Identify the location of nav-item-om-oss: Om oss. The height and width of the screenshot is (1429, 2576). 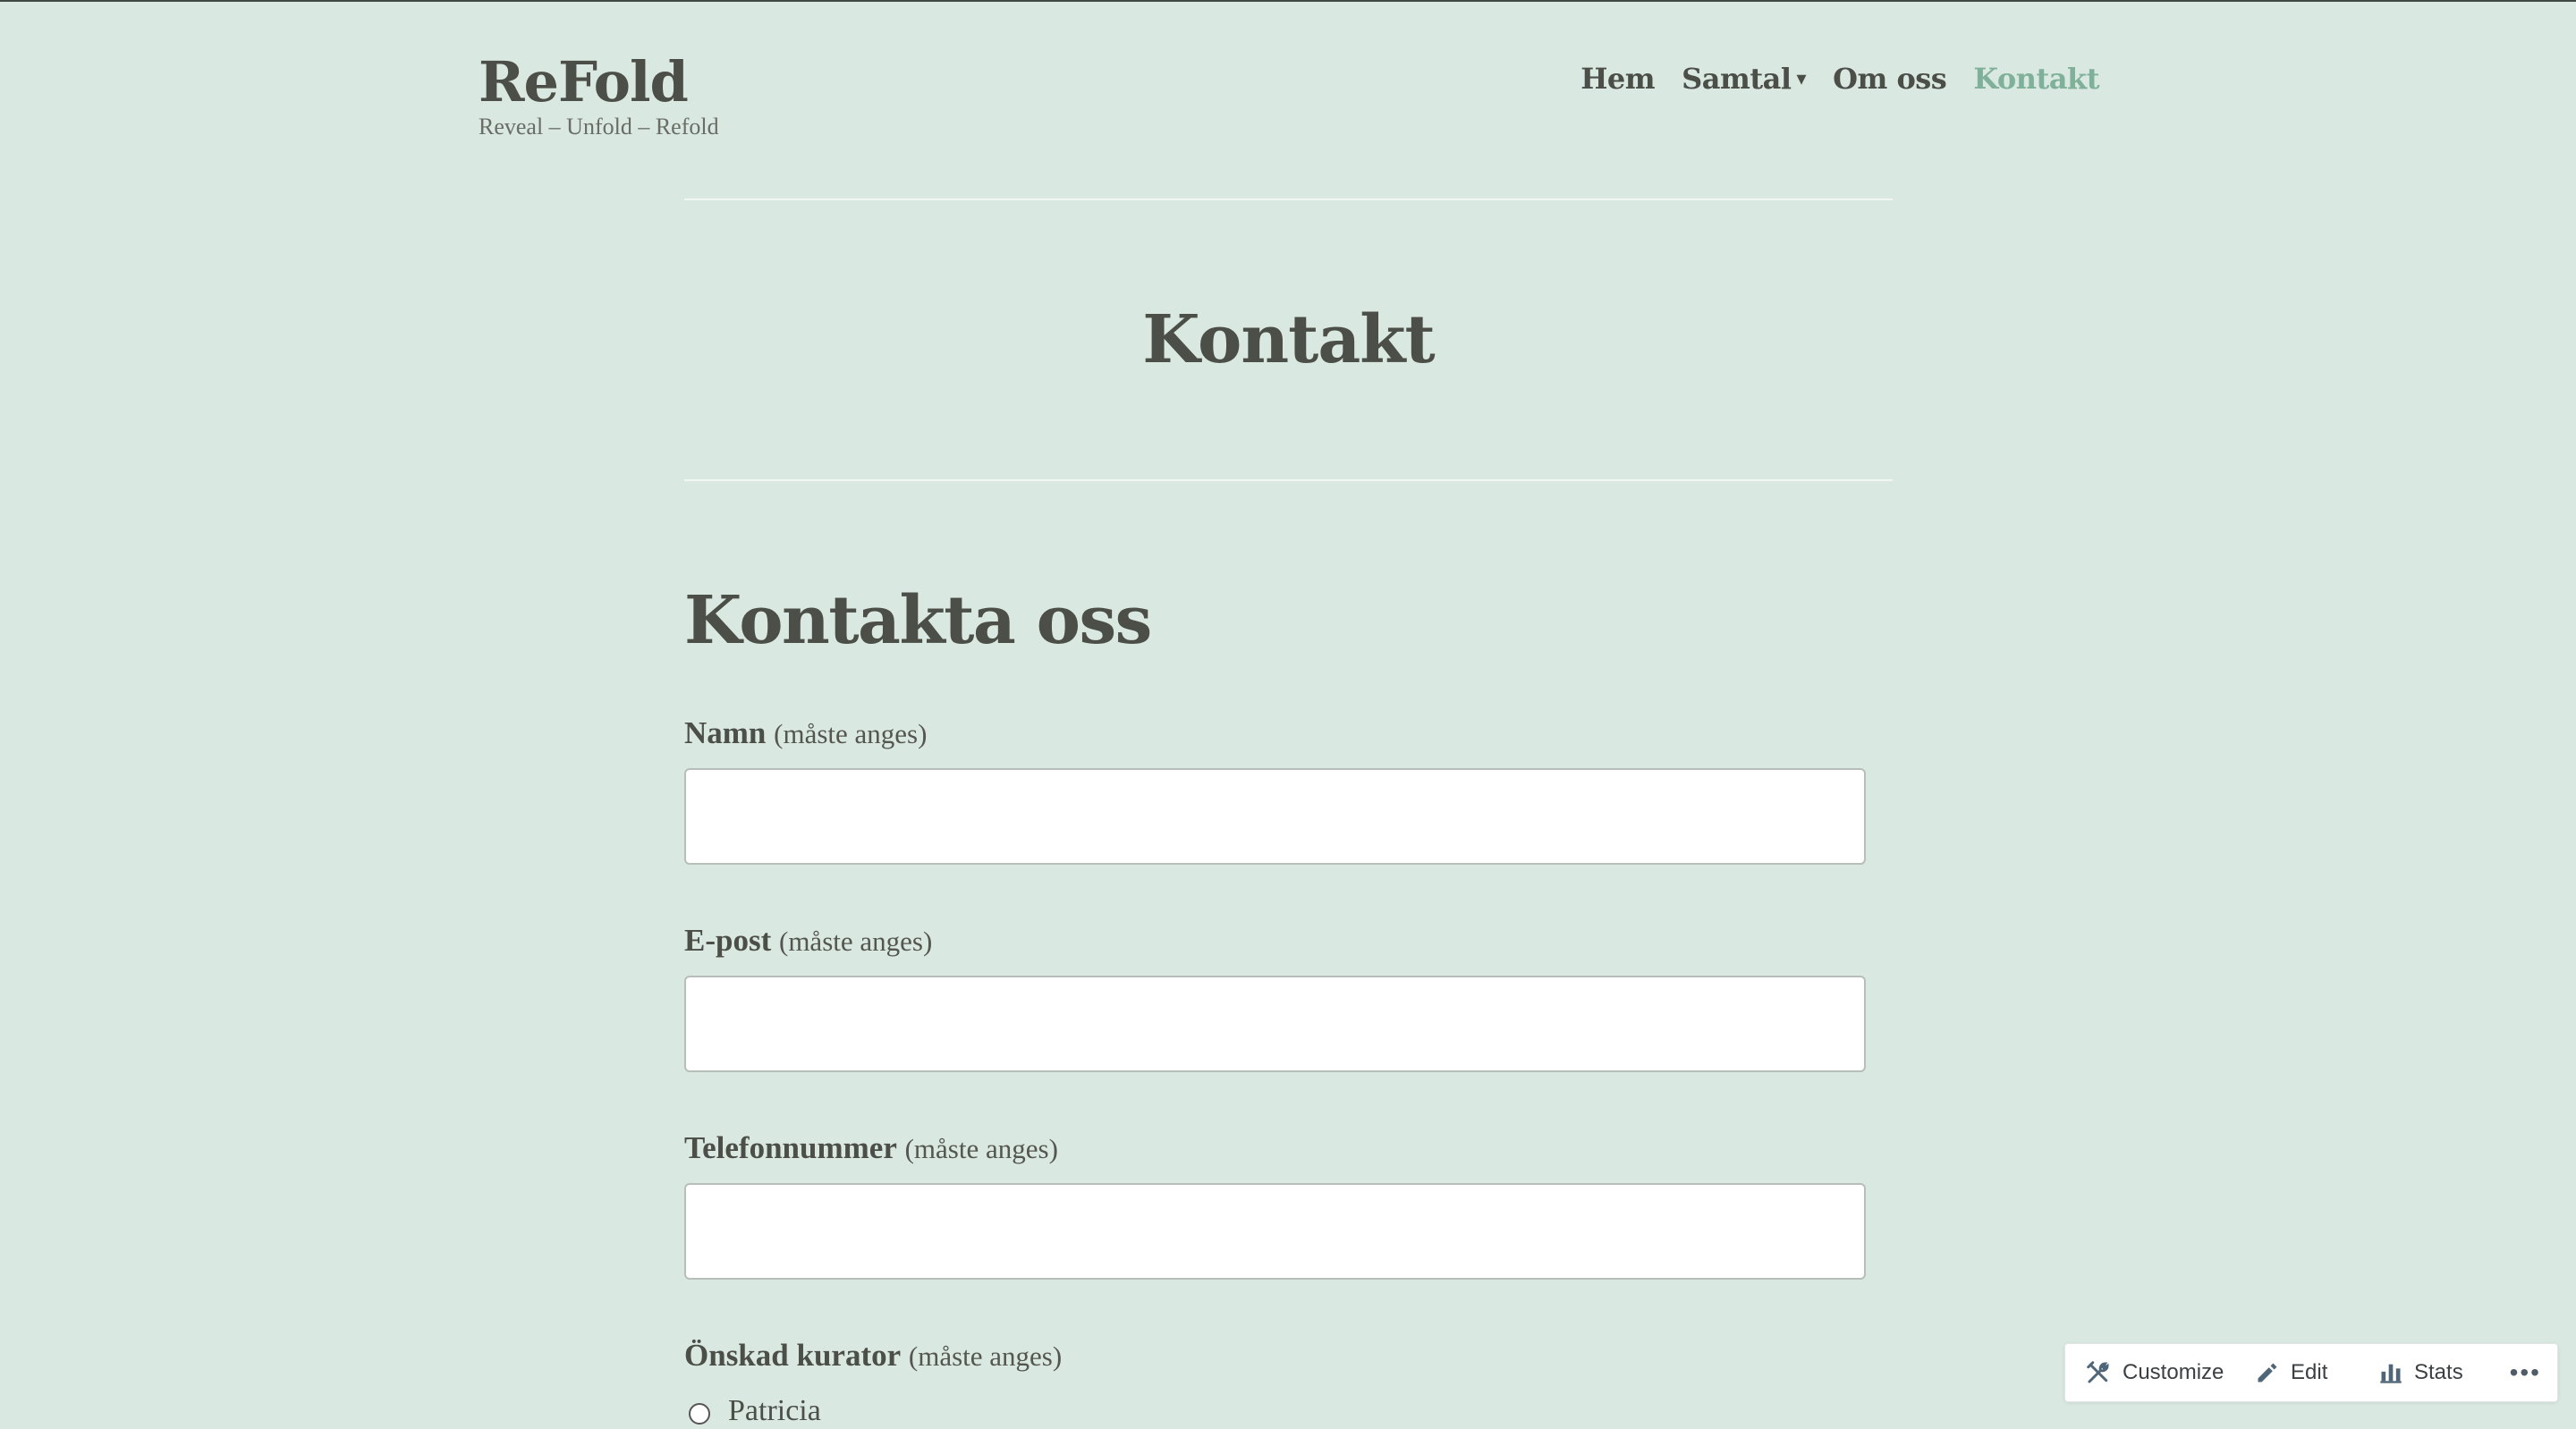
(1890, 78).